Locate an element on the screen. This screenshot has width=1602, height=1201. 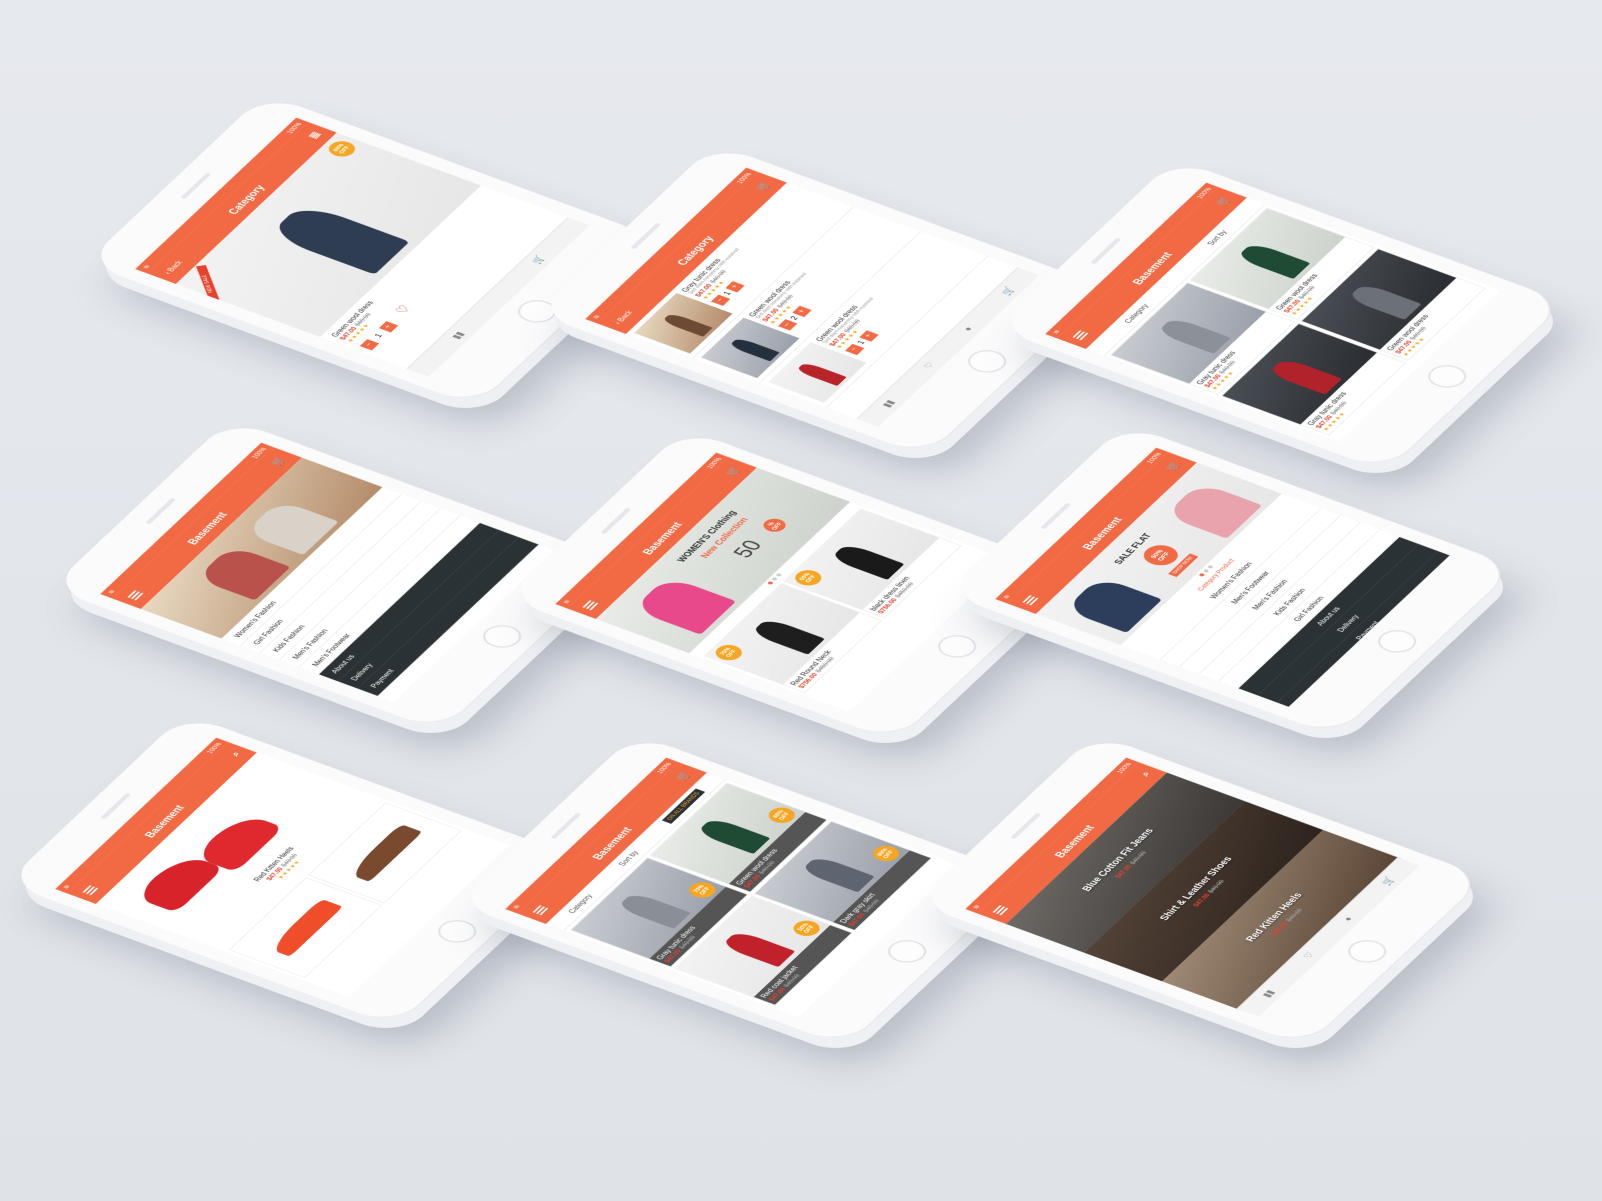
new-sale-ribbon: NEW SALE is located at coordinates (208, 284).